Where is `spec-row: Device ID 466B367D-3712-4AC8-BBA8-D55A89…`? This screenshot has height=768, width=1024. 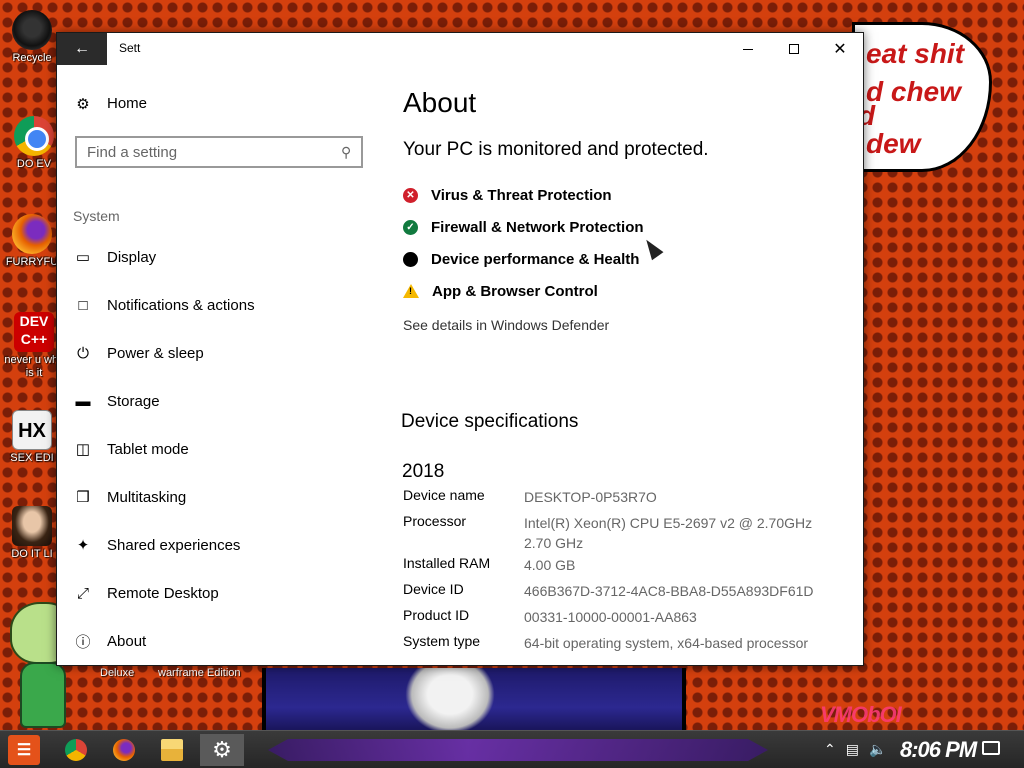
spec-row: Device ID 466B367D-3712-4AC8-BBA8-D55A89… is located at coordinates (628, 592).